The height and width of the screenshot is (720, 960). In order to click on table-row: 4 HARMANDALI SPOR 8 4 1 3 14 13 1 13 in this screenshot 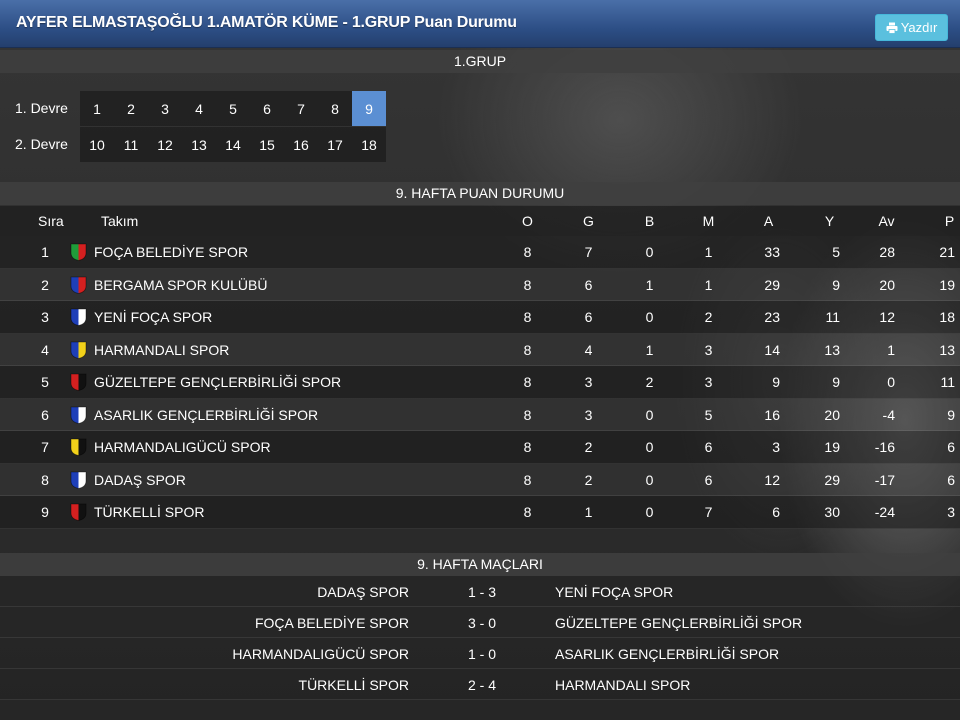, I will do `click(480, 349)`.